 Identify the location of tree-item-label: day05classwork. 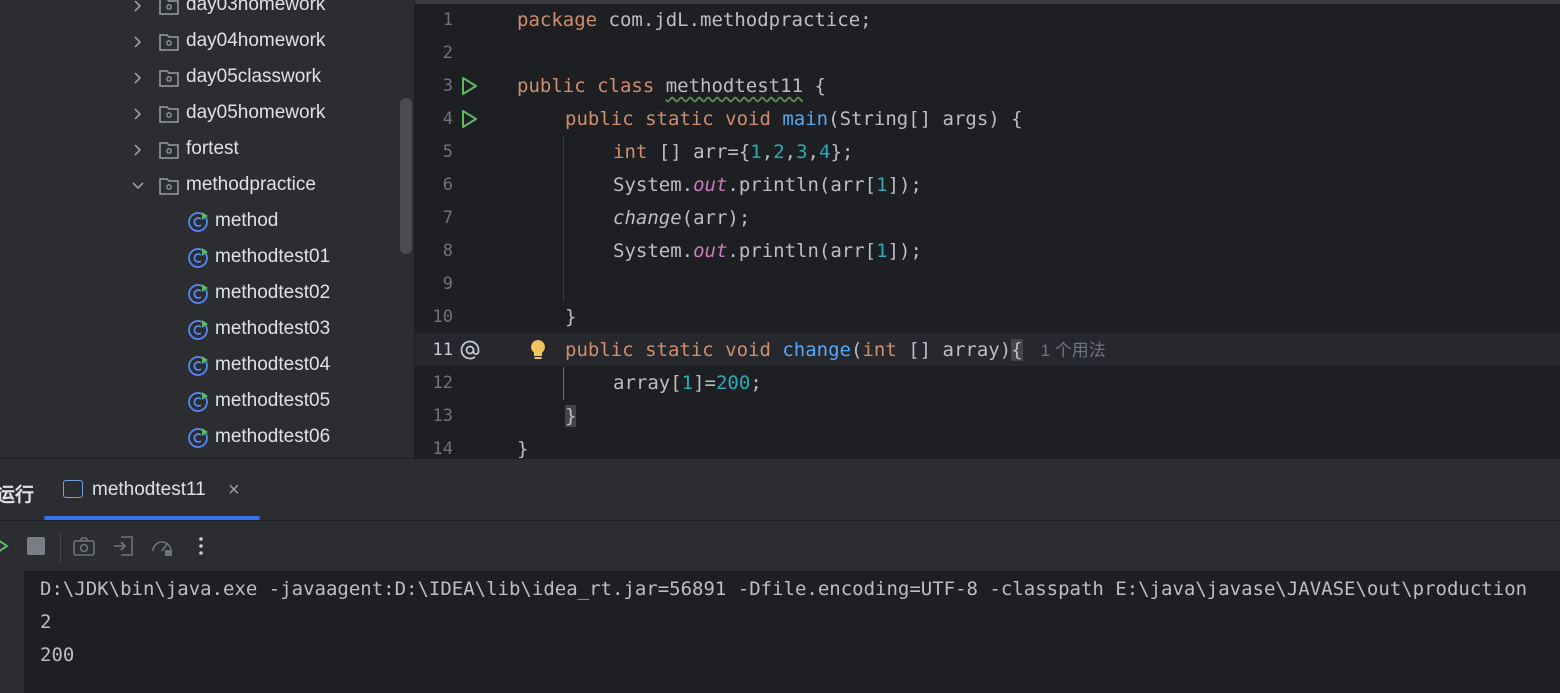
(254, 76).